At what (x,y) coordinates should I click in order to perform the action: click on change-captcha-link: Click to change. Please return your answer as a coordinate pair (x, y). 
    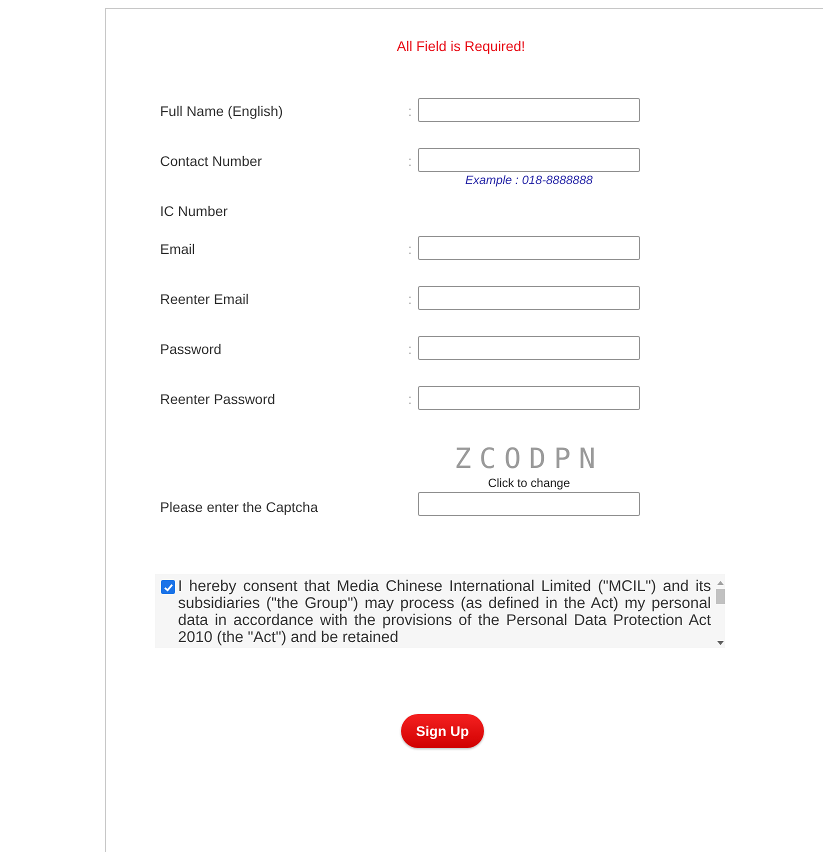
    Looking at the image, I should click on (529, 483).